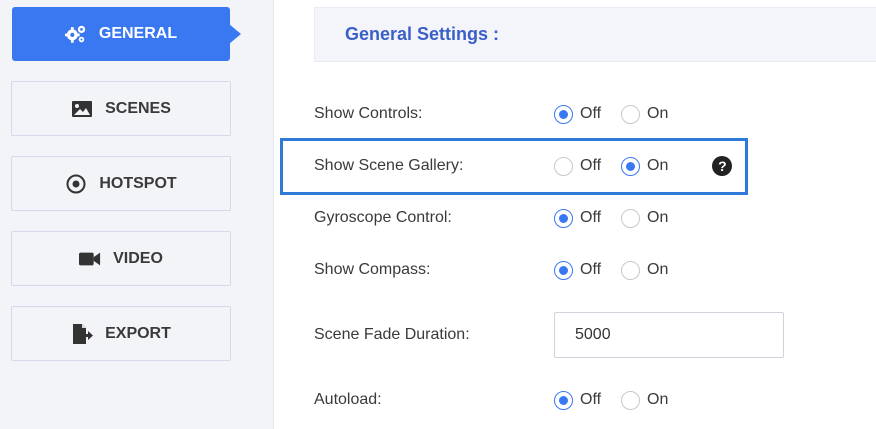 This screenshot has height=429, width=876. What do you see at coordinates (82, 109) in the screenshot?
I see `image-icon` at bounding box center [82, 109].